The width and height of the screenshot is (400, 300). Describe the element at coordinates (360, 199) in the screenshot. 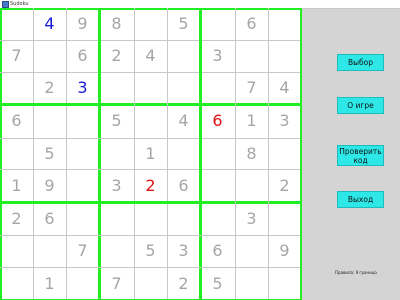

I see `exit-button: Выход` at that location.